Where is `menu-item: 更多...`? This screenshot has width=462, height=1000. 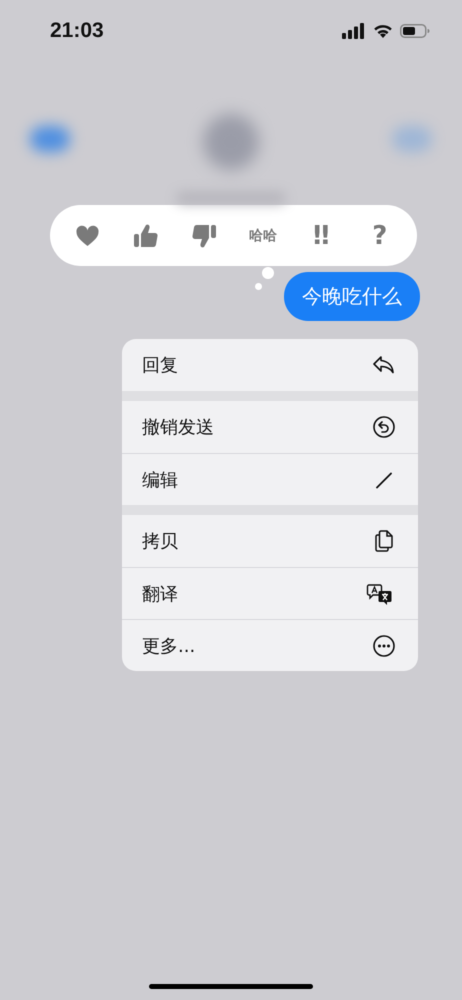 menu-item: 更多... is located at coordinates (270, 645).